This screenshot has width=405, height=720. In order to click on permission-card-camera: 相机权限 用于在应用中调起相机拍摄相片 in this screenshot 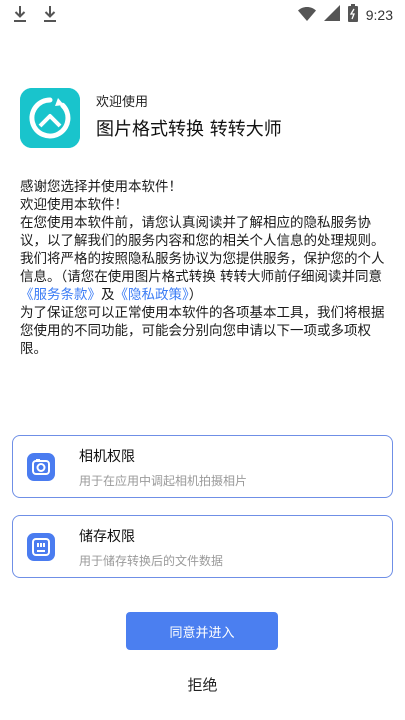, I will do `click(202, 466)`.